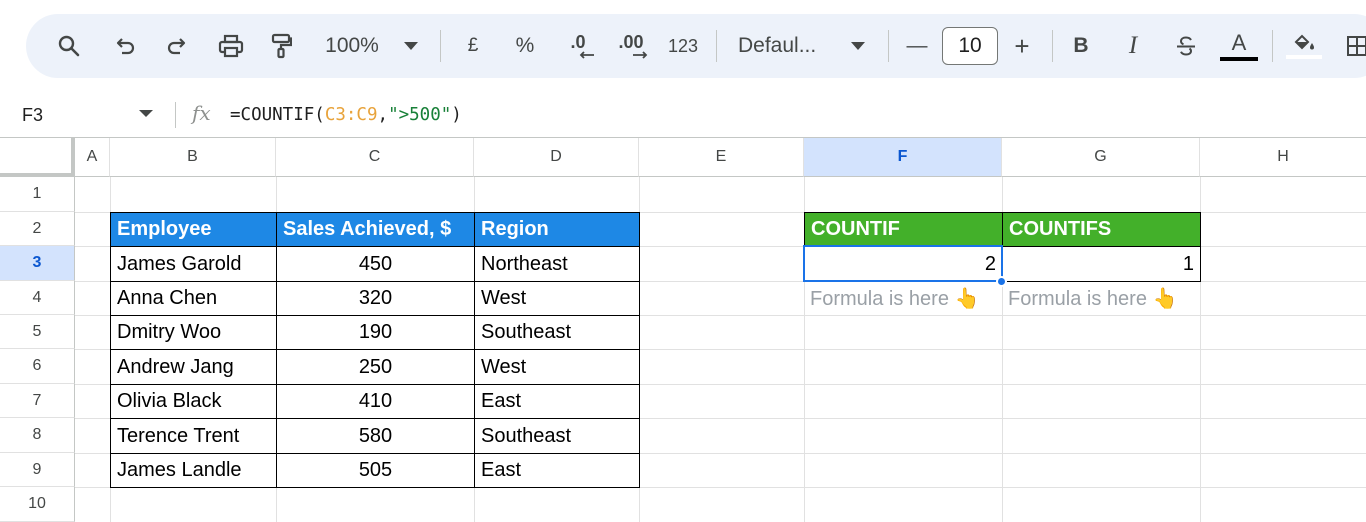 The image size is (1366, 522). Describe the element at coordinates (375, 157) in the screenshot. I see `column-header-c: C` at that location.